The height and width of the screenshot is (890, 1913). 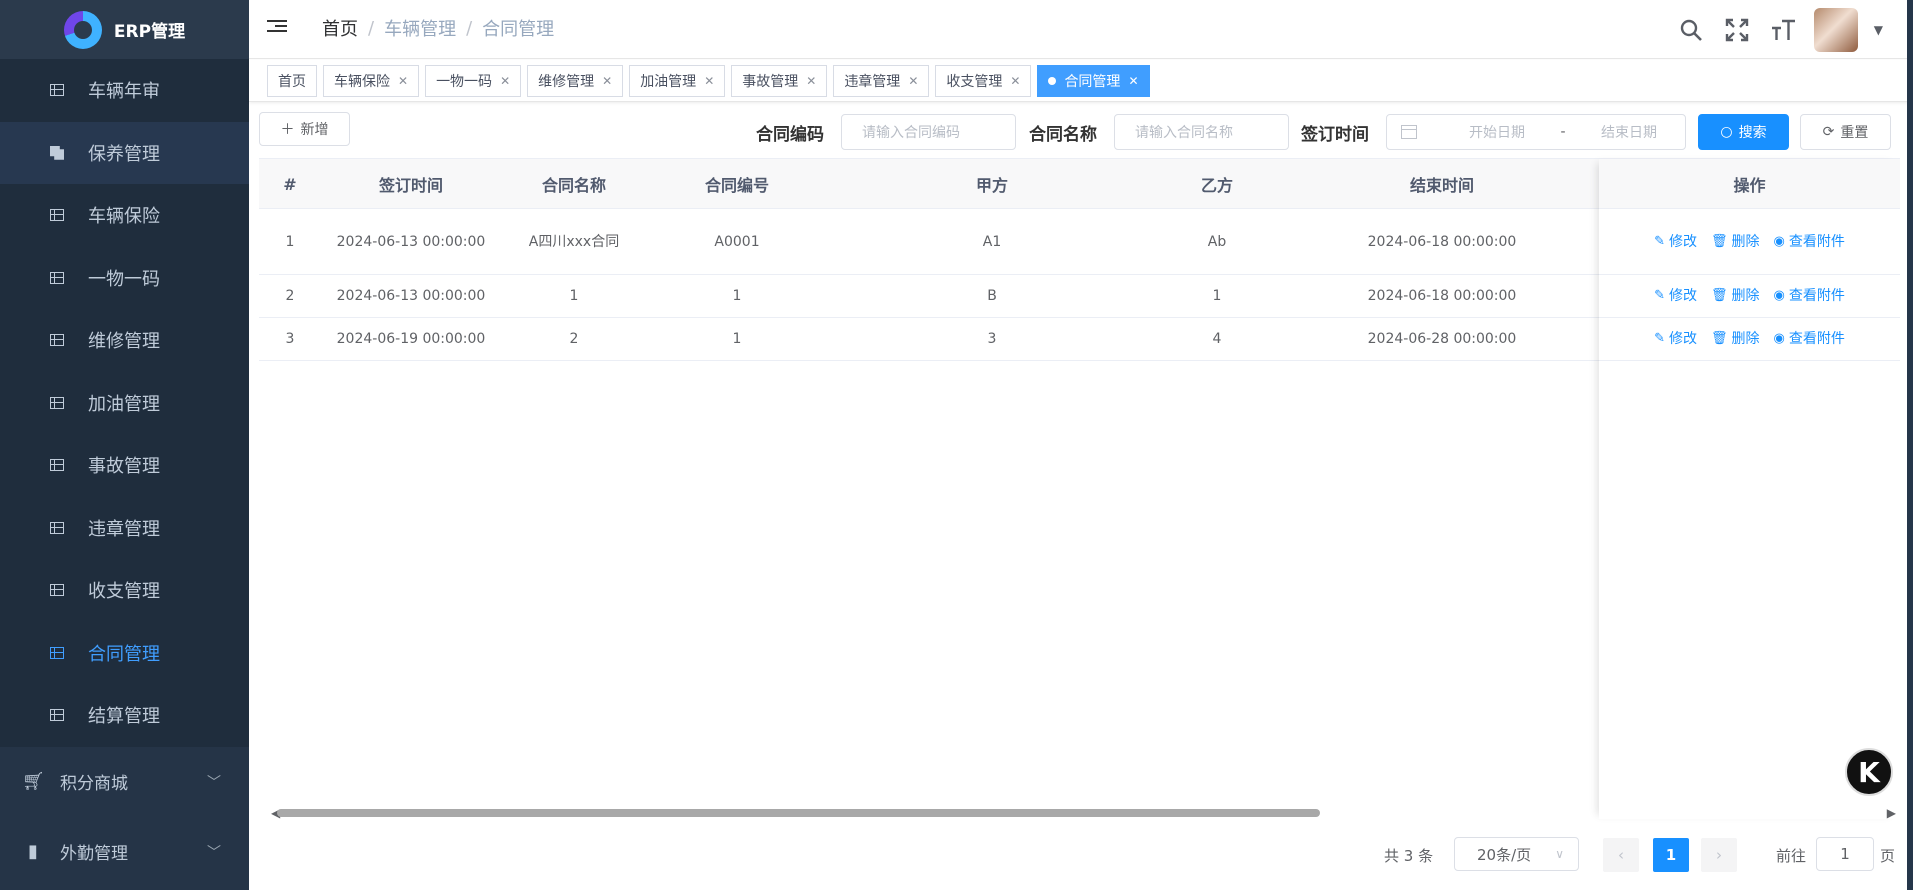 What do you see at coordinates (1845, 132) in the screenshot?
I see `reset-button: ⟳ 重置` at bounding box center [1845, 132].